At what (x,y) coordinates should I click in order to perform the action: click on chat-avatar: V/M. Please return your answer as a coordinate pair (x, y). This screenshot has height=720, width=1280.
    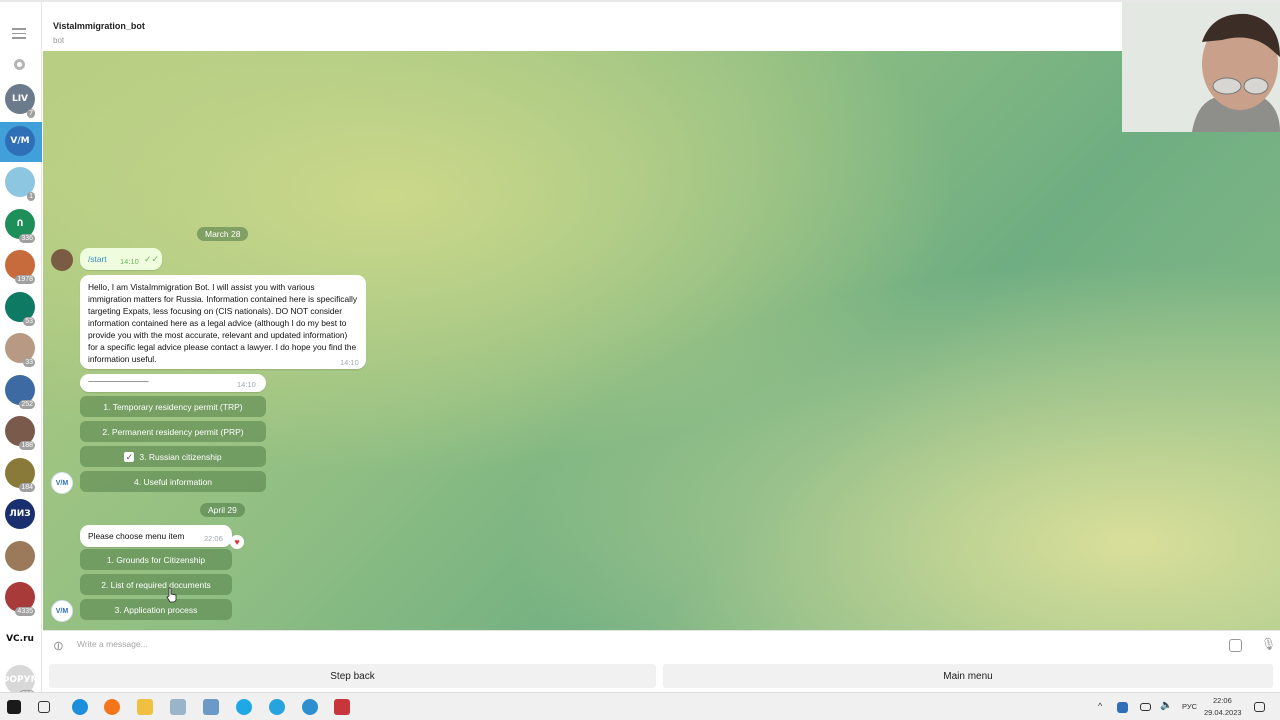
    Looking at the image, I should click on (20, 140).